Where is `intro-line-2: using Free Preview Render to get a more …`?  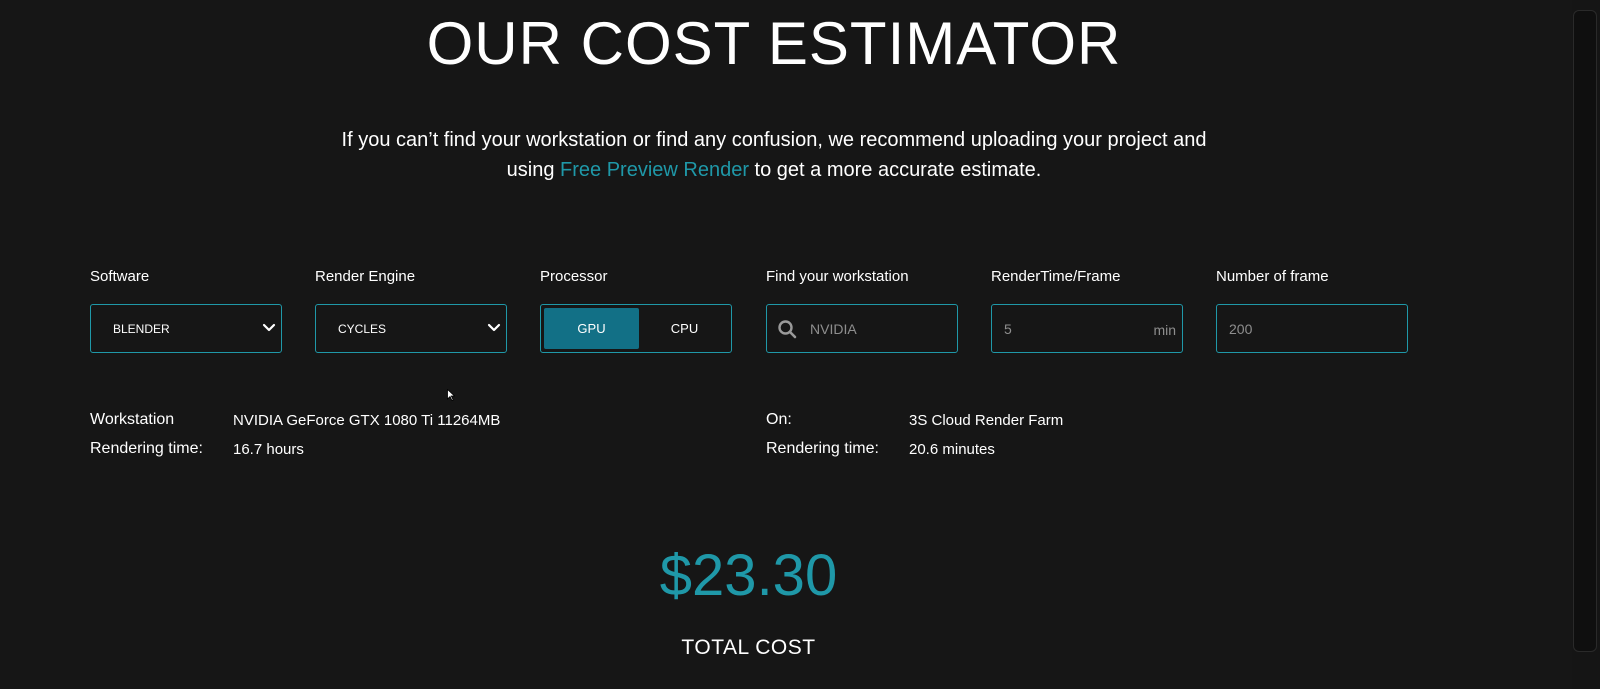 intro-line-2: using Free Preview Render to get a more … is located at coordinates (774, 170).